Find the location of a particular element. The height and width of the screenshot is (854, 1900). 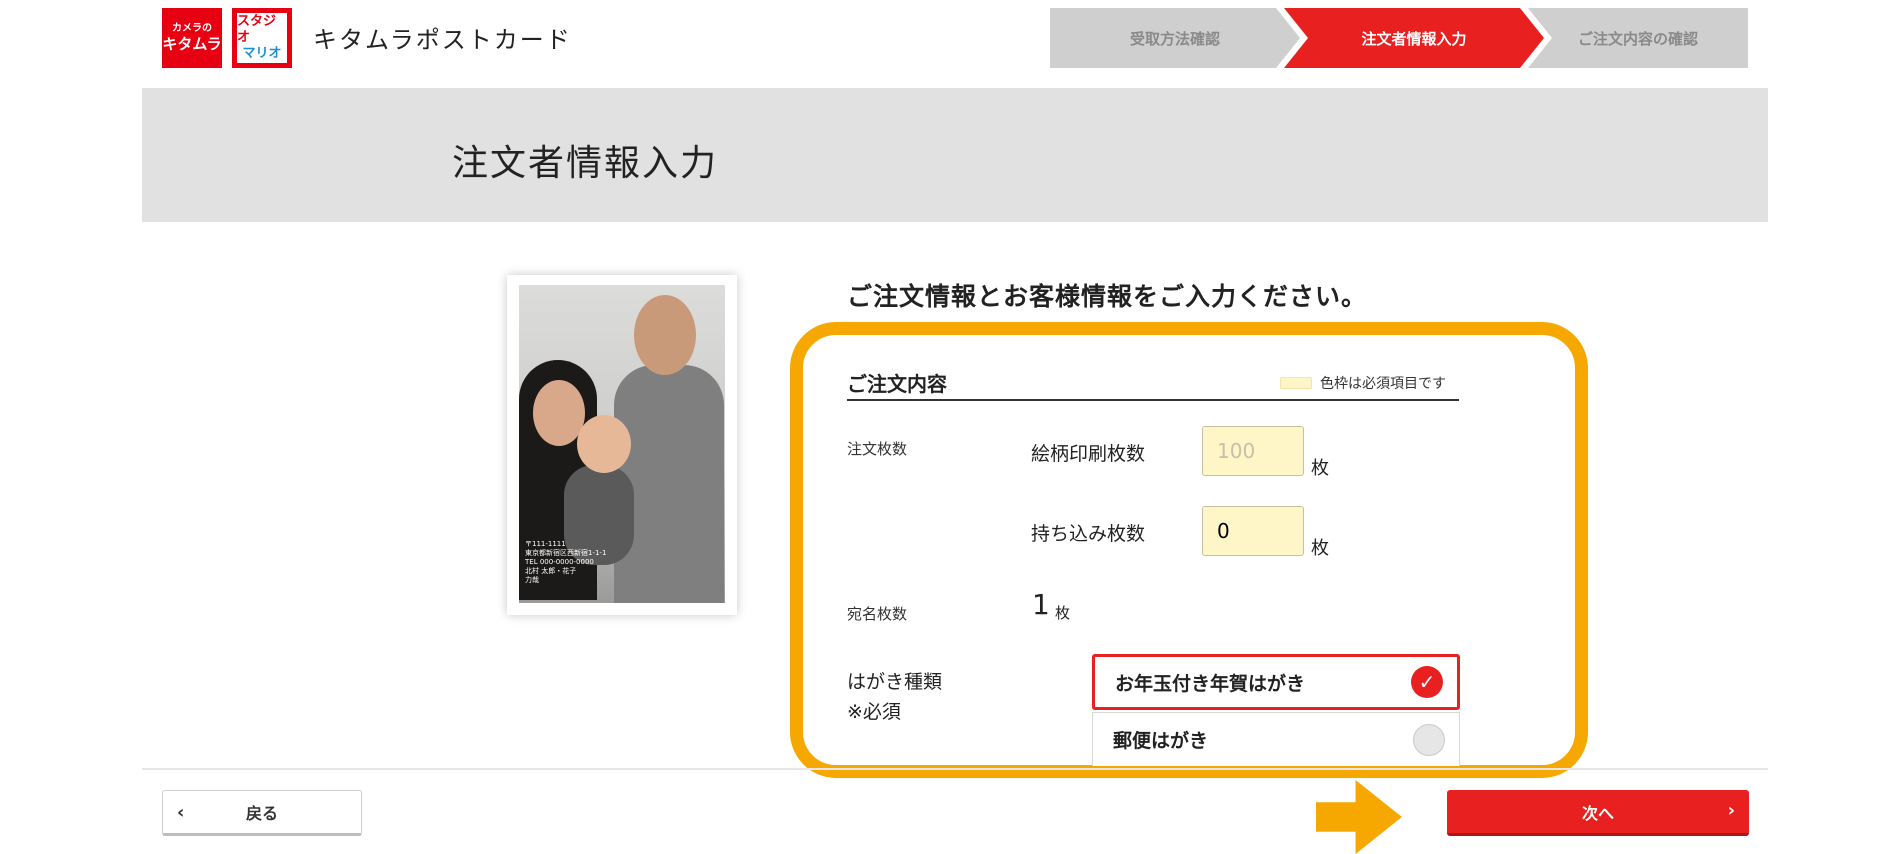

arrow-right-icon is located at coordinates (1359, 817).